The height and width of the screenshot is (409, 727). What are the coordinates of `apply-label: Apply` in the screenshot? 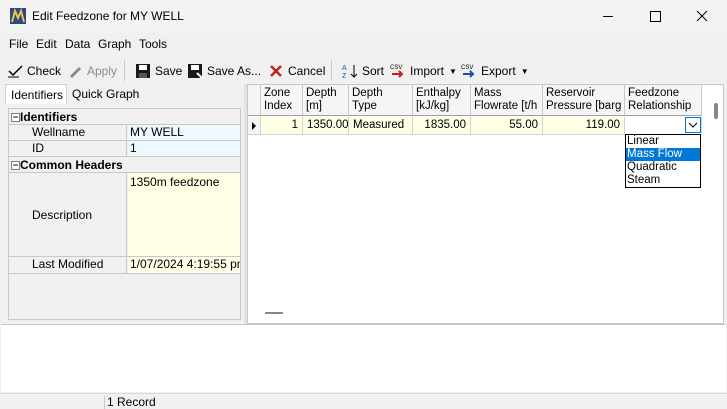 It's located at (102, 71).